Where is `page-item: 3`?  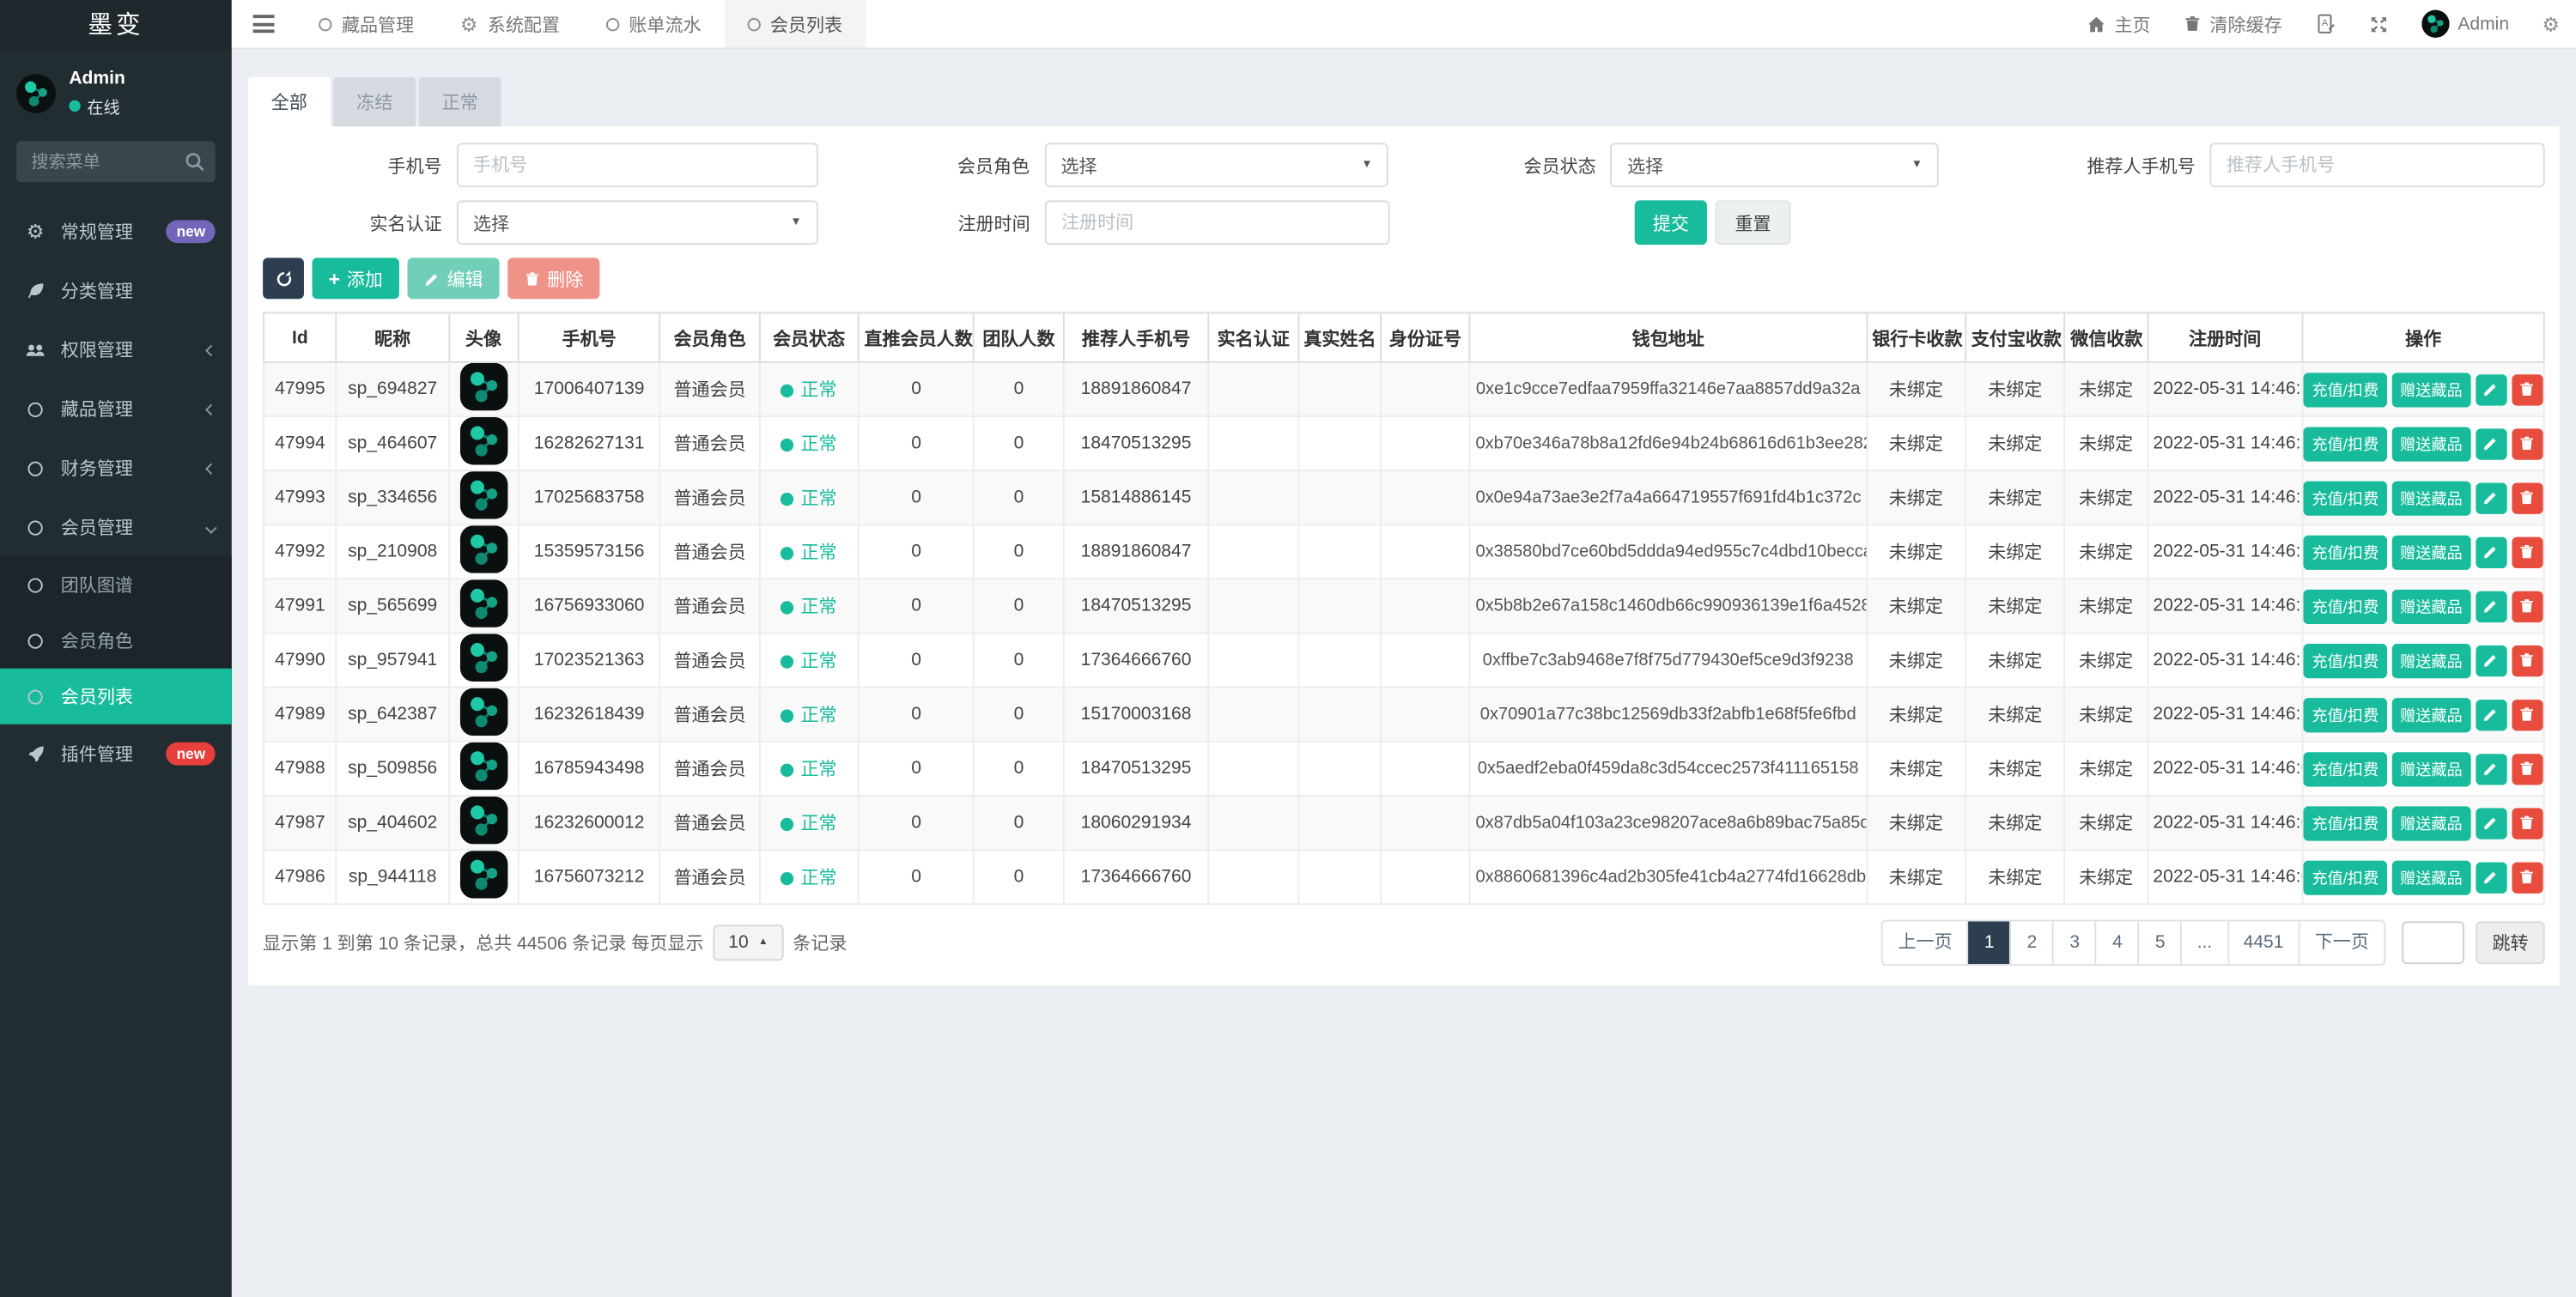 page-item: 3 is located at coordinates (2076, 943).